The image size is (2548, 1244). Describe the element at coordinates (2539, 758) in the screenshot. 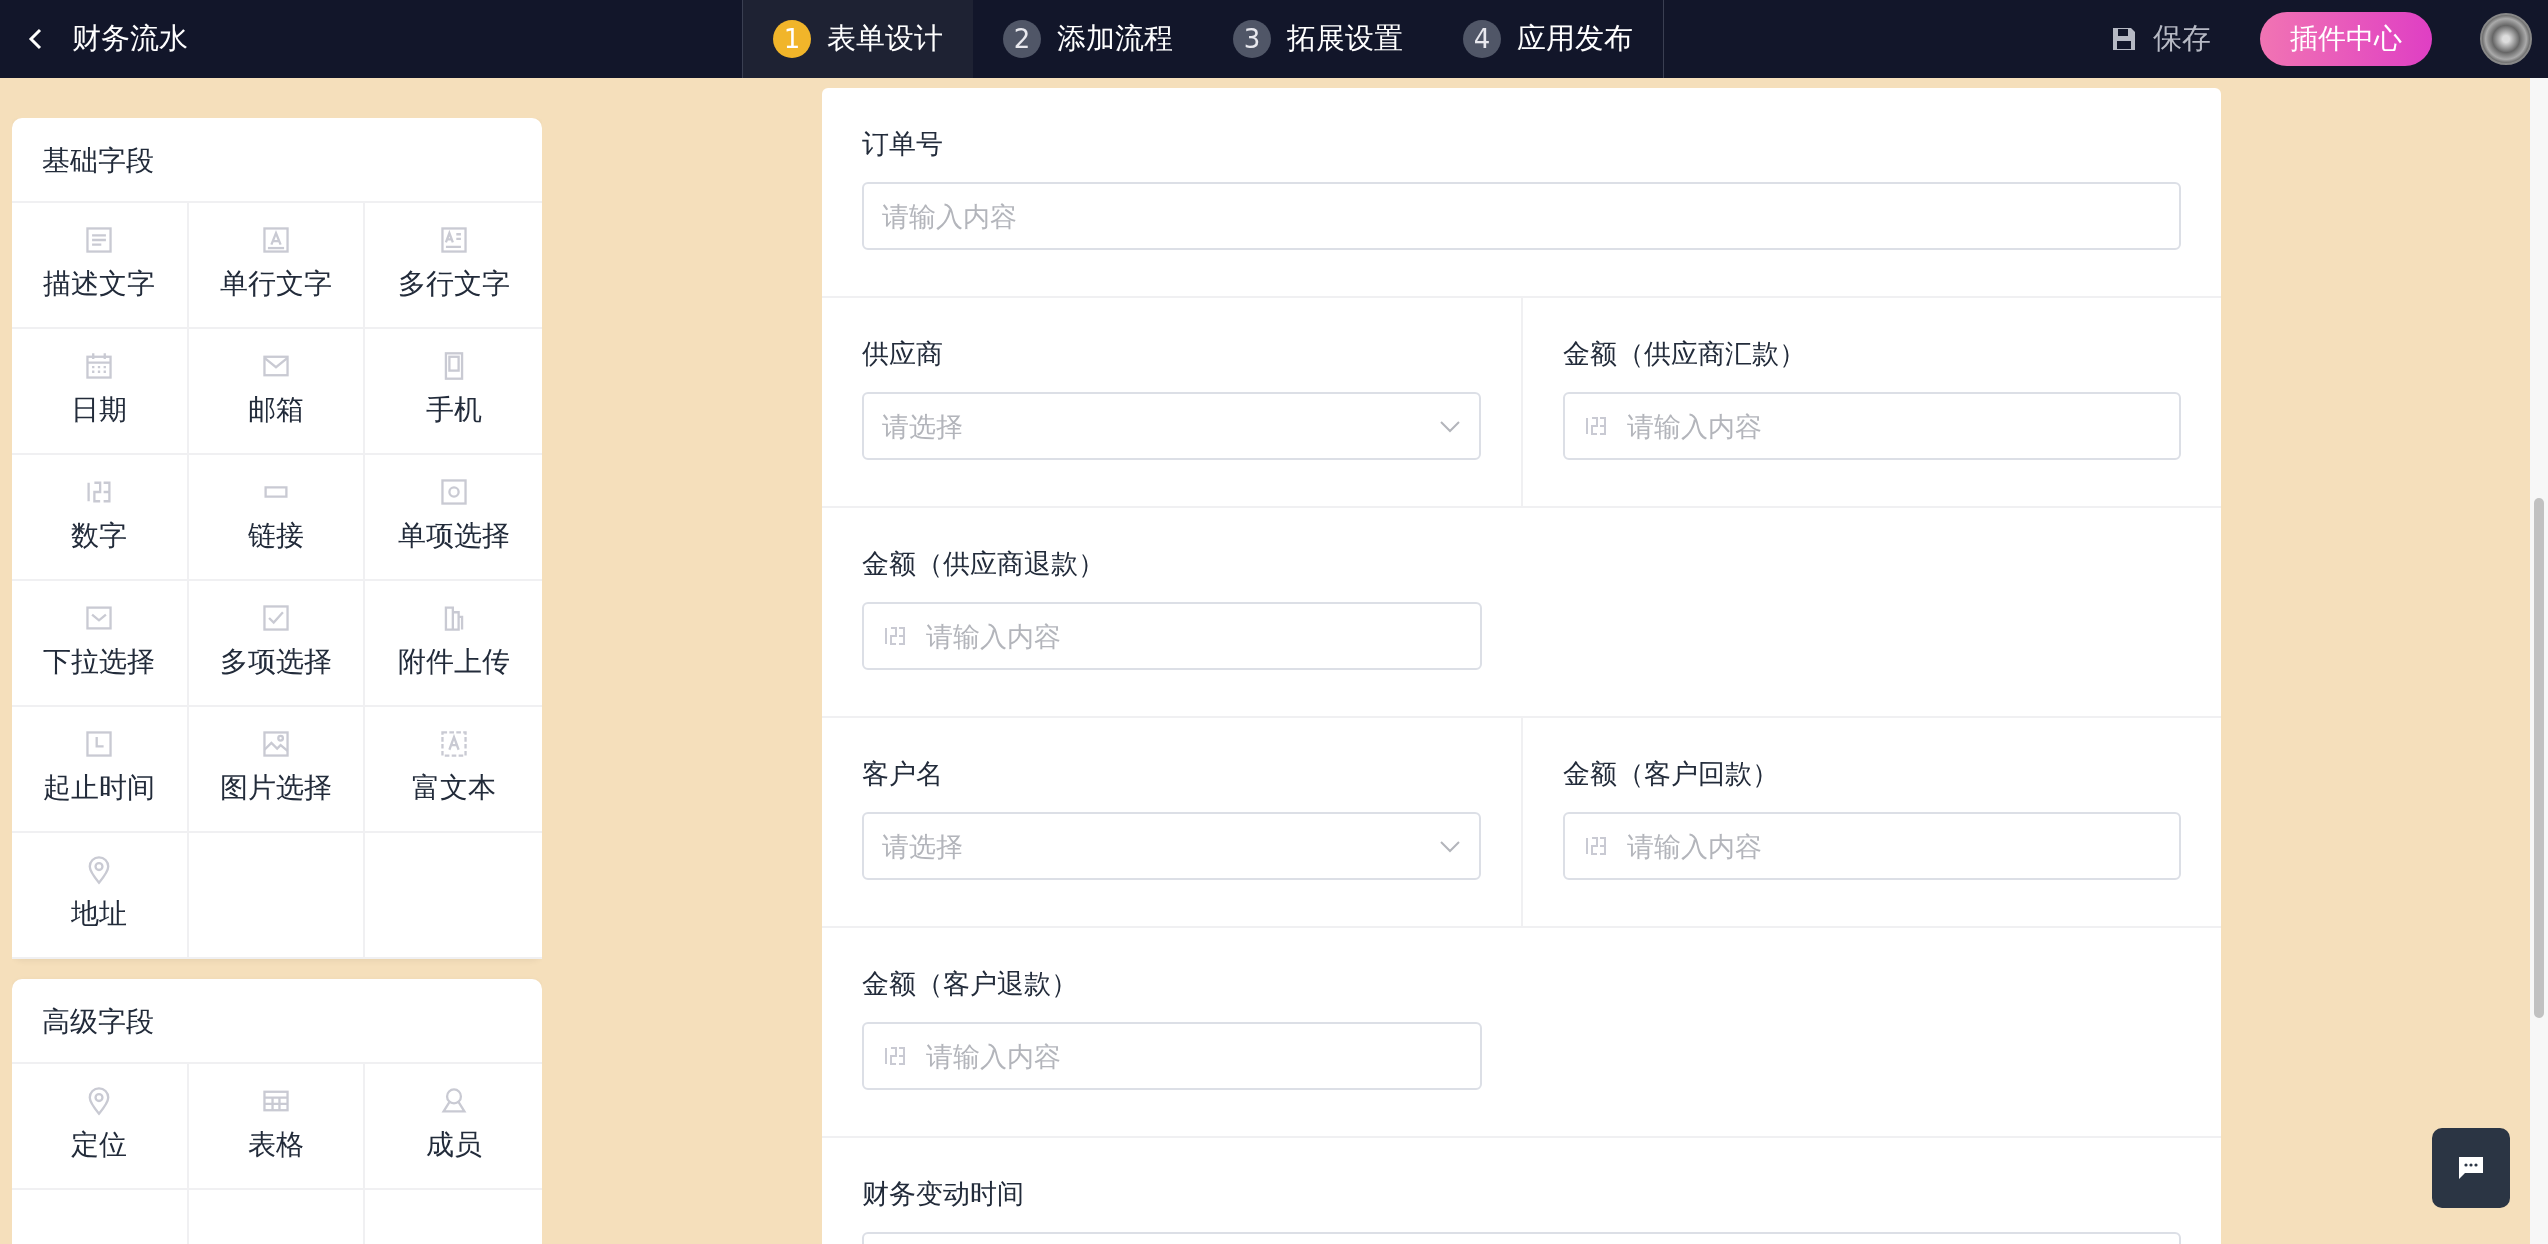

I see `scrollbar-thumb` at that location.